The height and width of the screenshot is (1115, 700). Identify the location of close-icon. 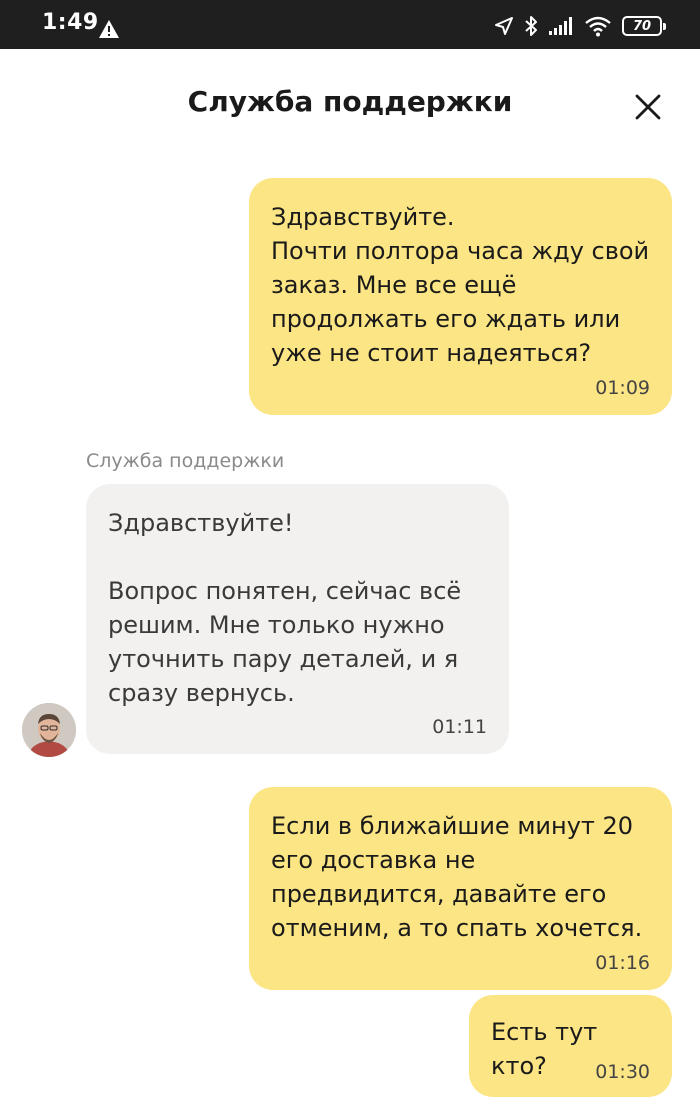
(648, 107).